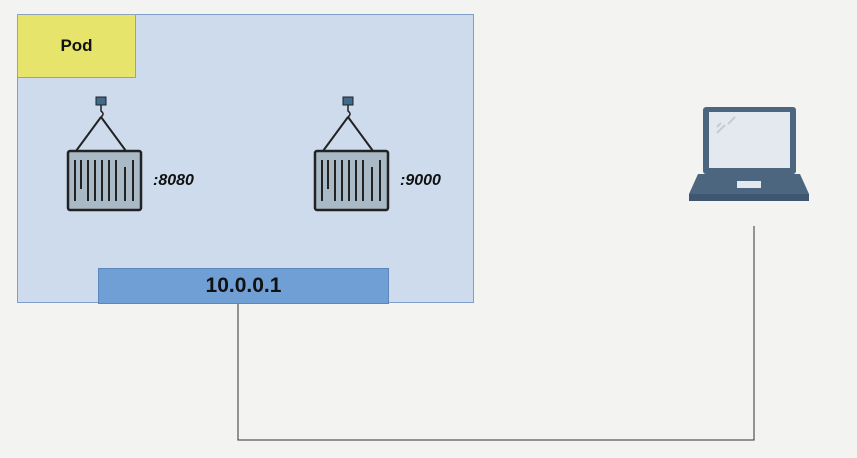 This screenshot has height=458, width=857. What do you see at coordinates (173, 180) in the screenshot?
I see `container-port-label: :8080` at bounding box center [173, 180].